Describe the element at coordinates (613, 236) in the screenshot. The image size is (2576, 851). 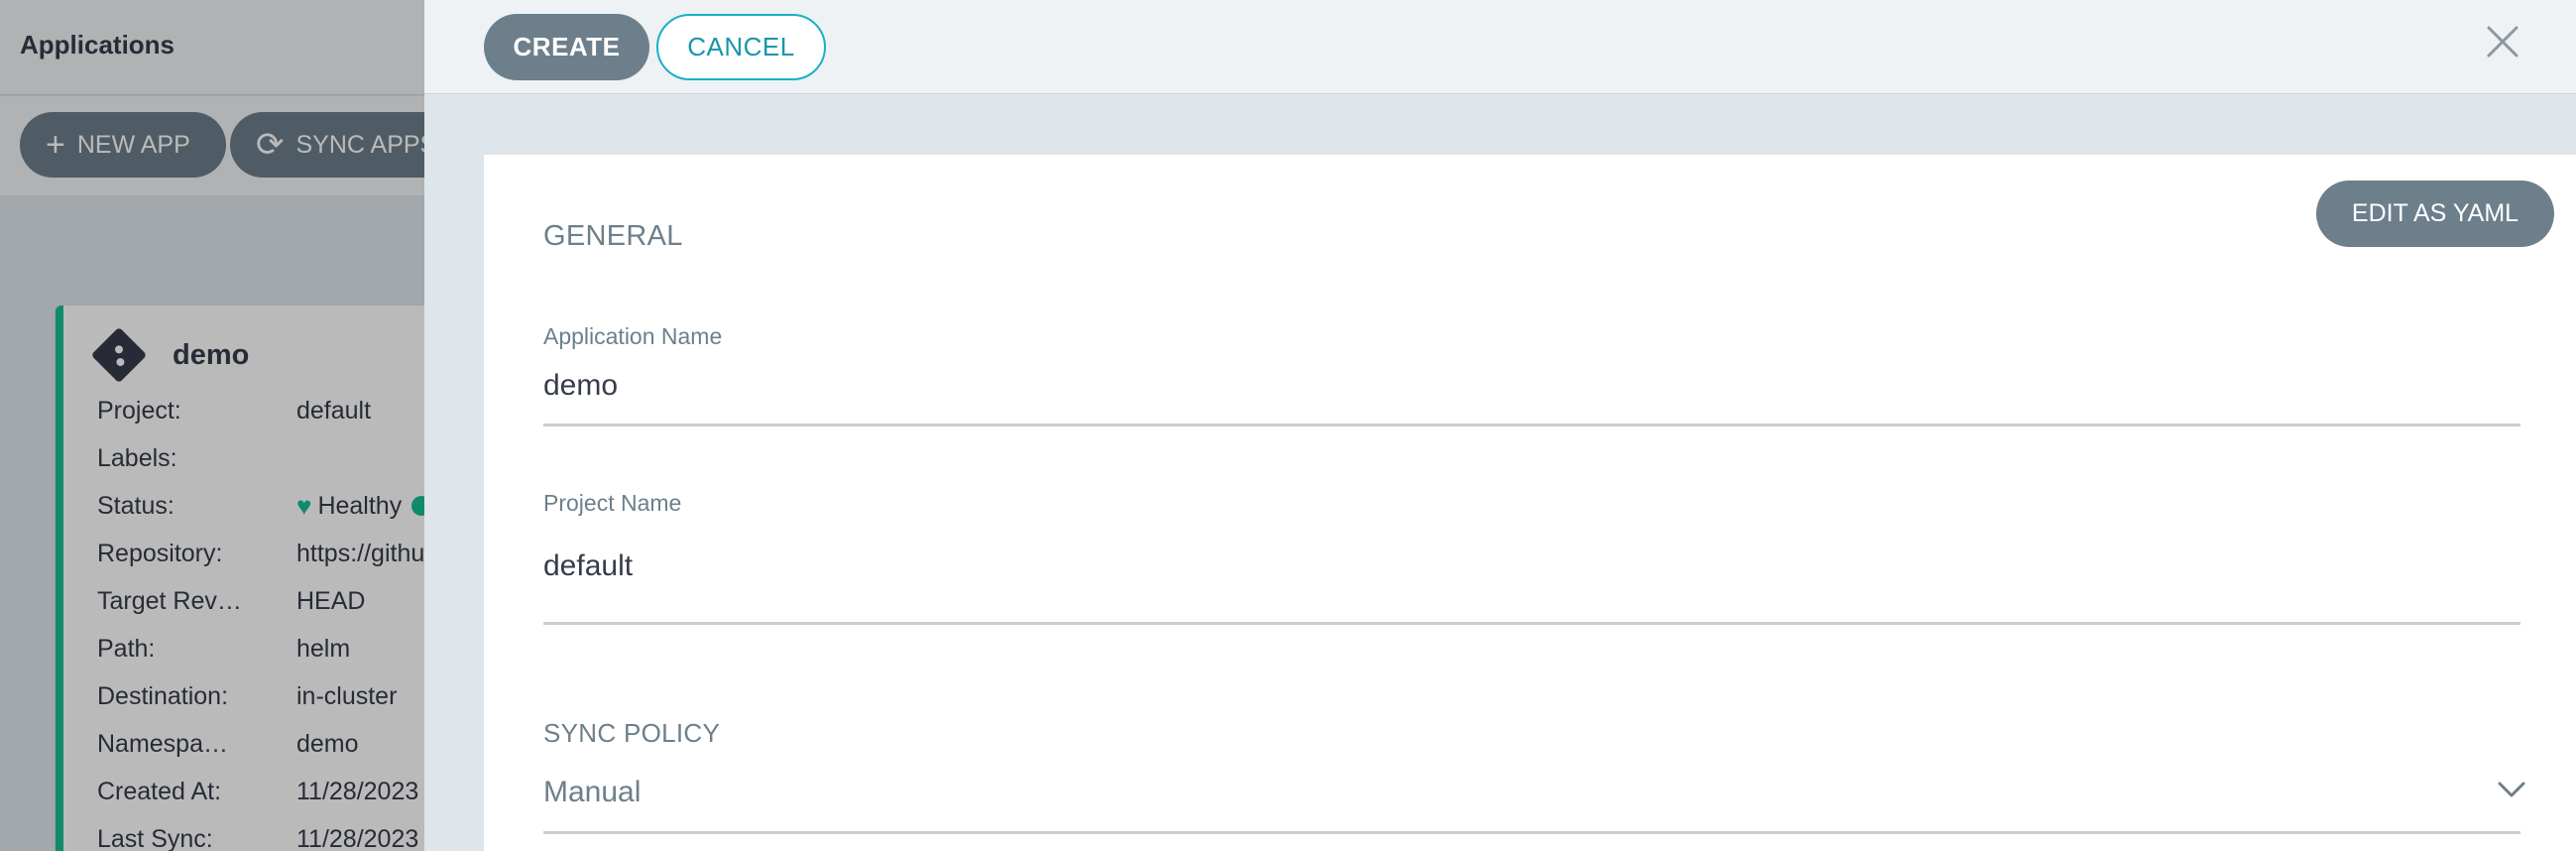
I see `general-section-title: GENERAL` at that location.